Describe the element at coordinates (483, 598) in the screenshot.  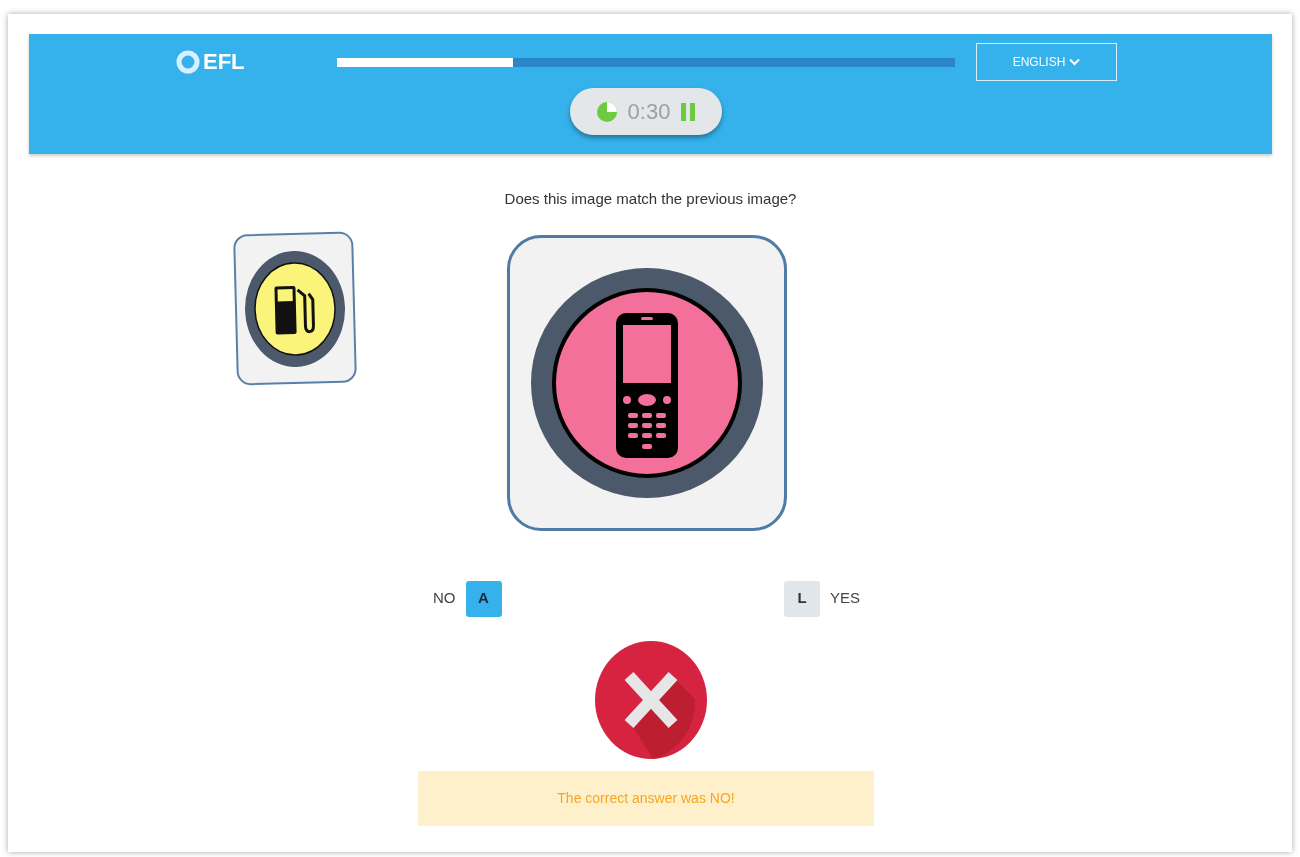
I see `answer-key: A` at that location.